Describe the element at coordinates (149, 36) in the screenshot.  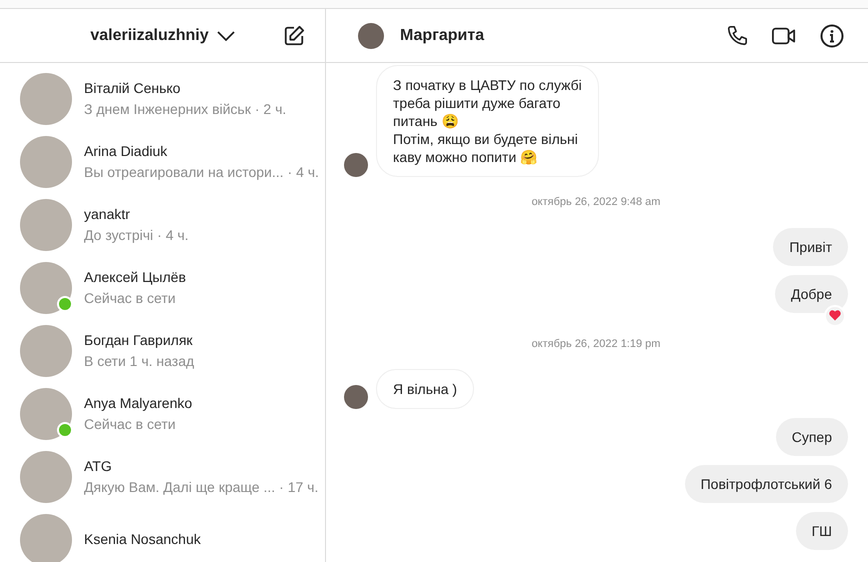
I see `account-name: valeriizaluzhniy` at that location.